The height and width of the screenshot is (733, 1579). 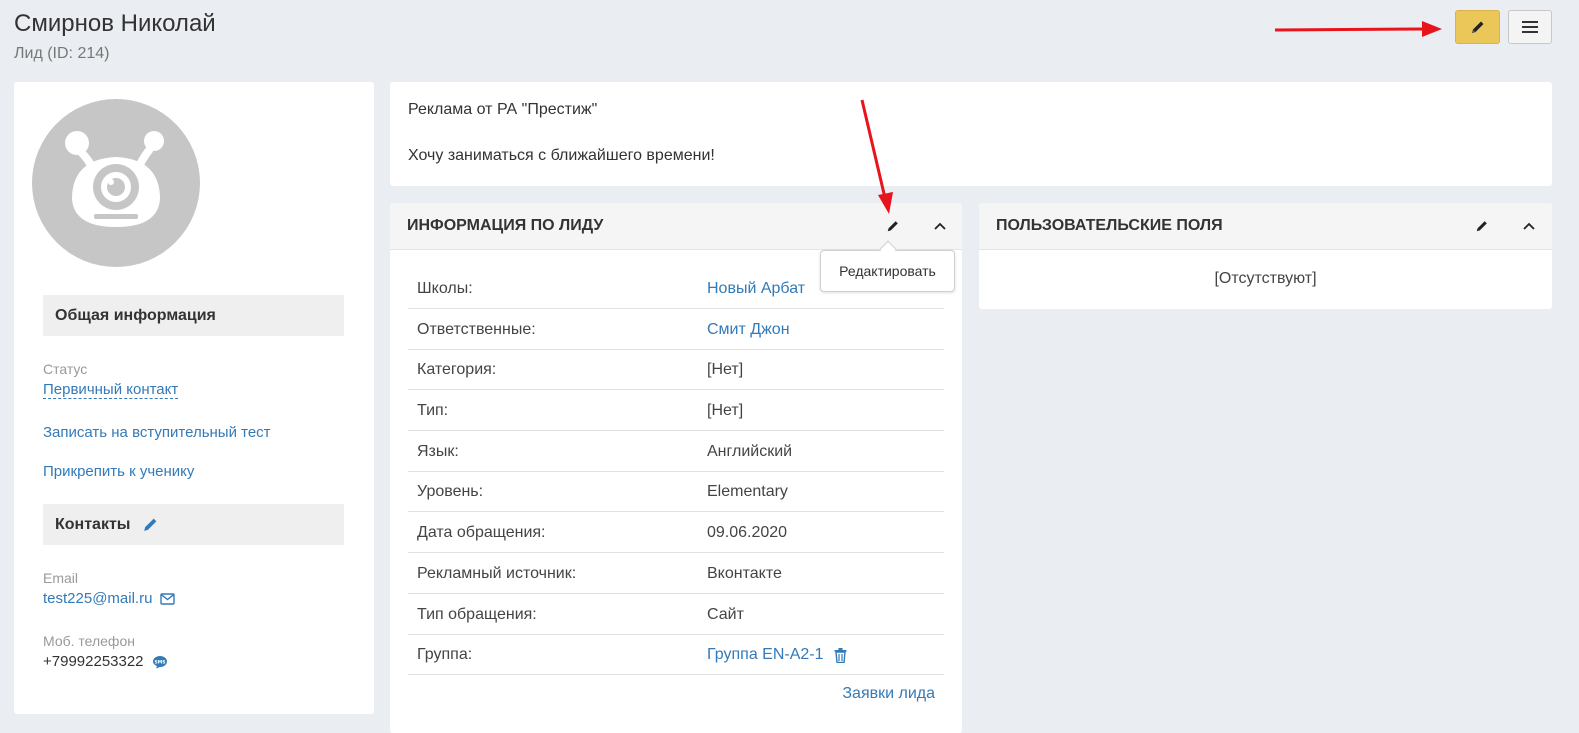 What do you see at coordinates (1151, 117) in the screenshot?
I see `annotation-arrows` at bounding box center [1151, 117].